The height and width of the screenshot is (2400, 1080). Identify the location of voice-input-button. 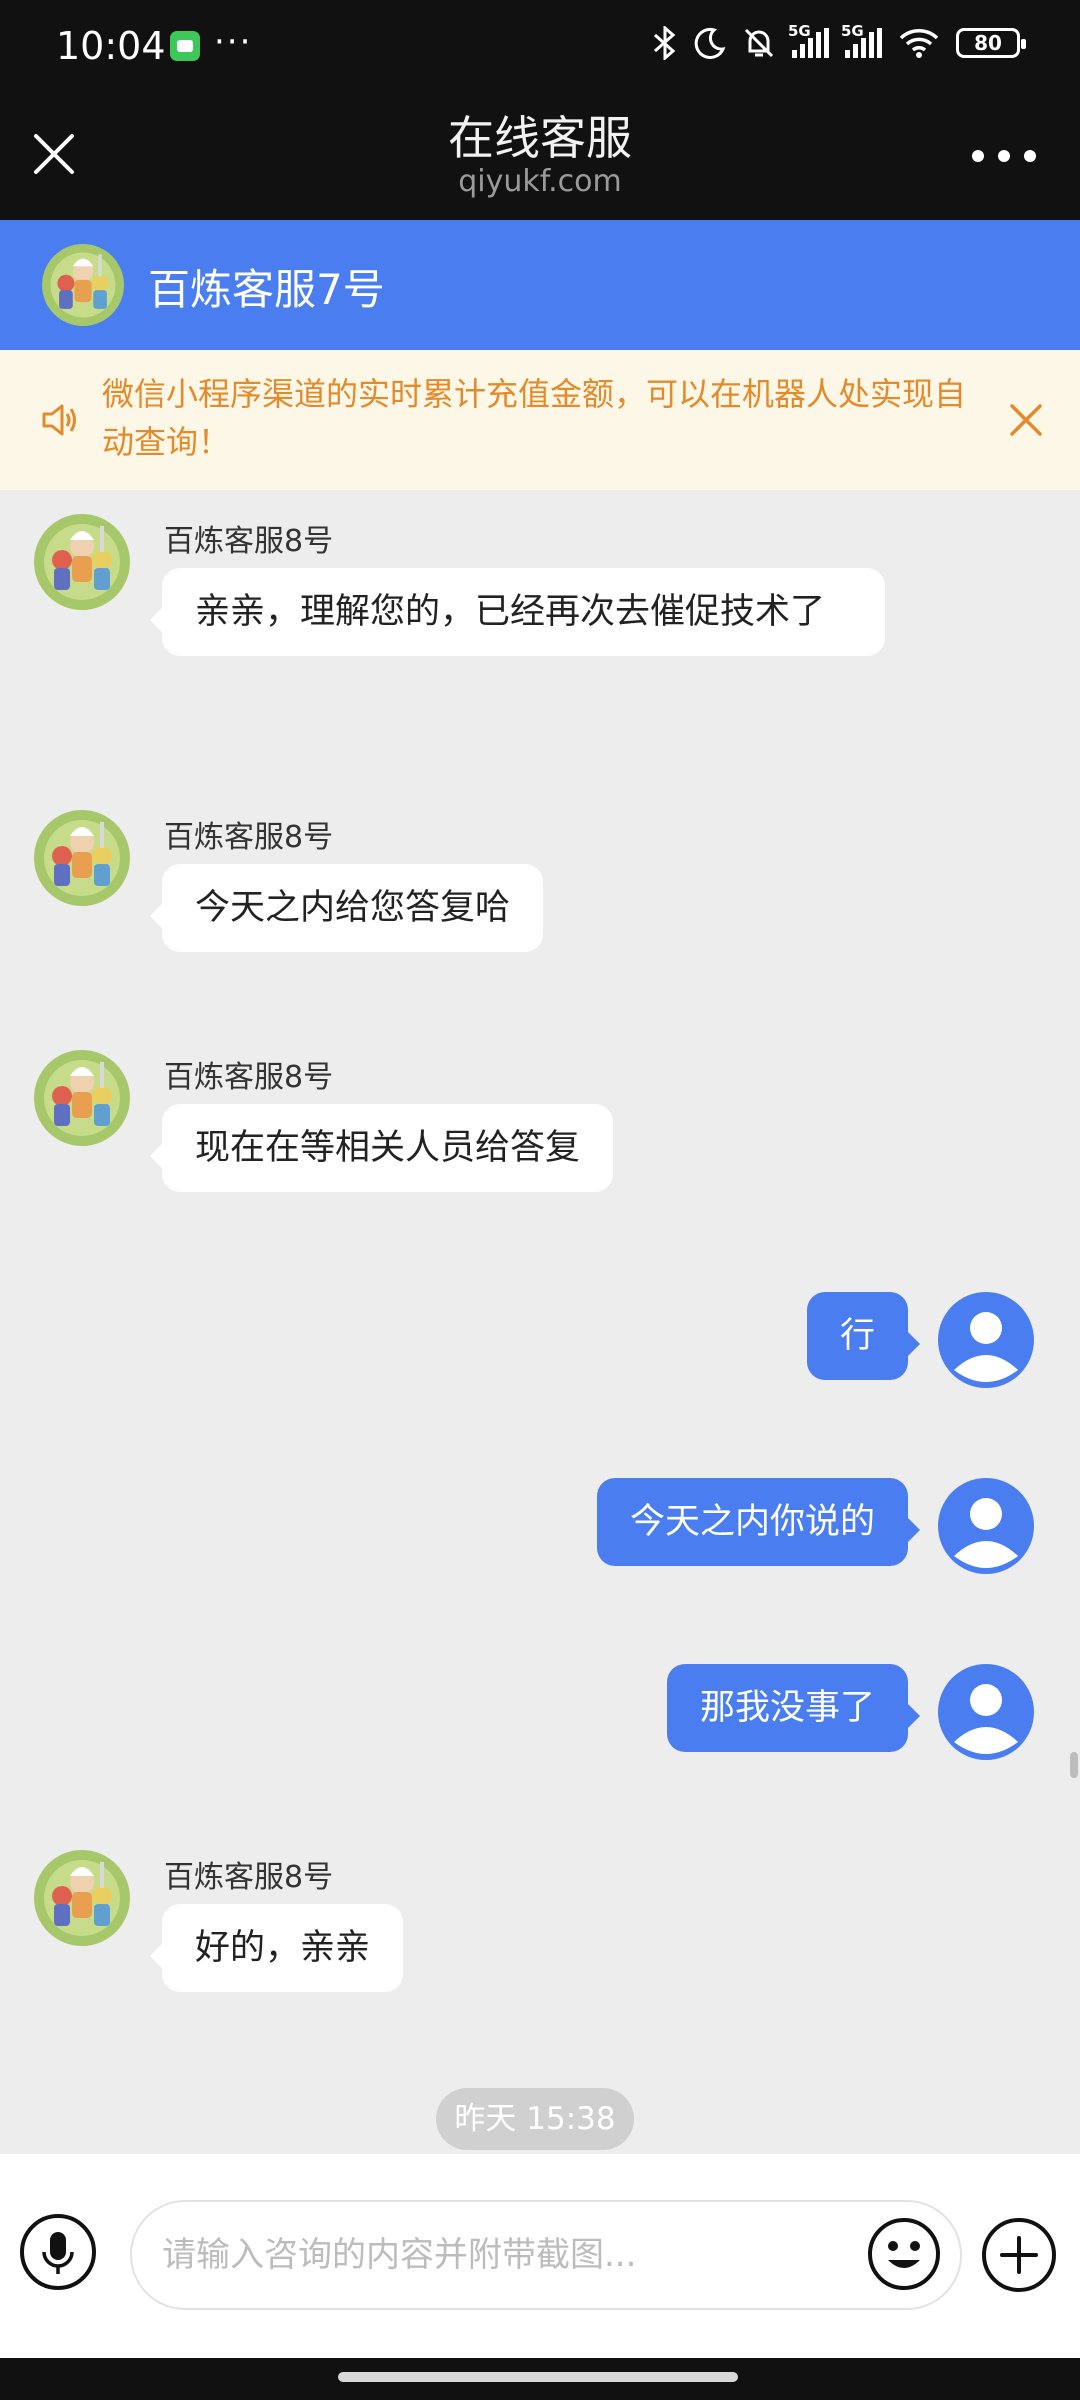
(58, 2252).